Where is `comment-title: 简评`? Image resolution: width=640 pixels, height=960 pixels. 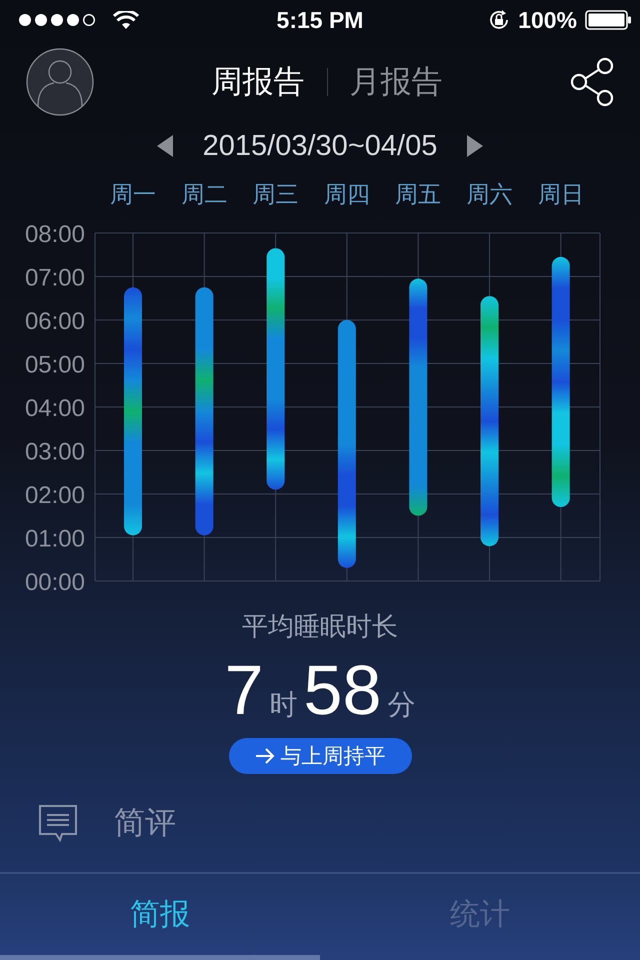 comment-title: 简评 is located at coordinates (145, 823).